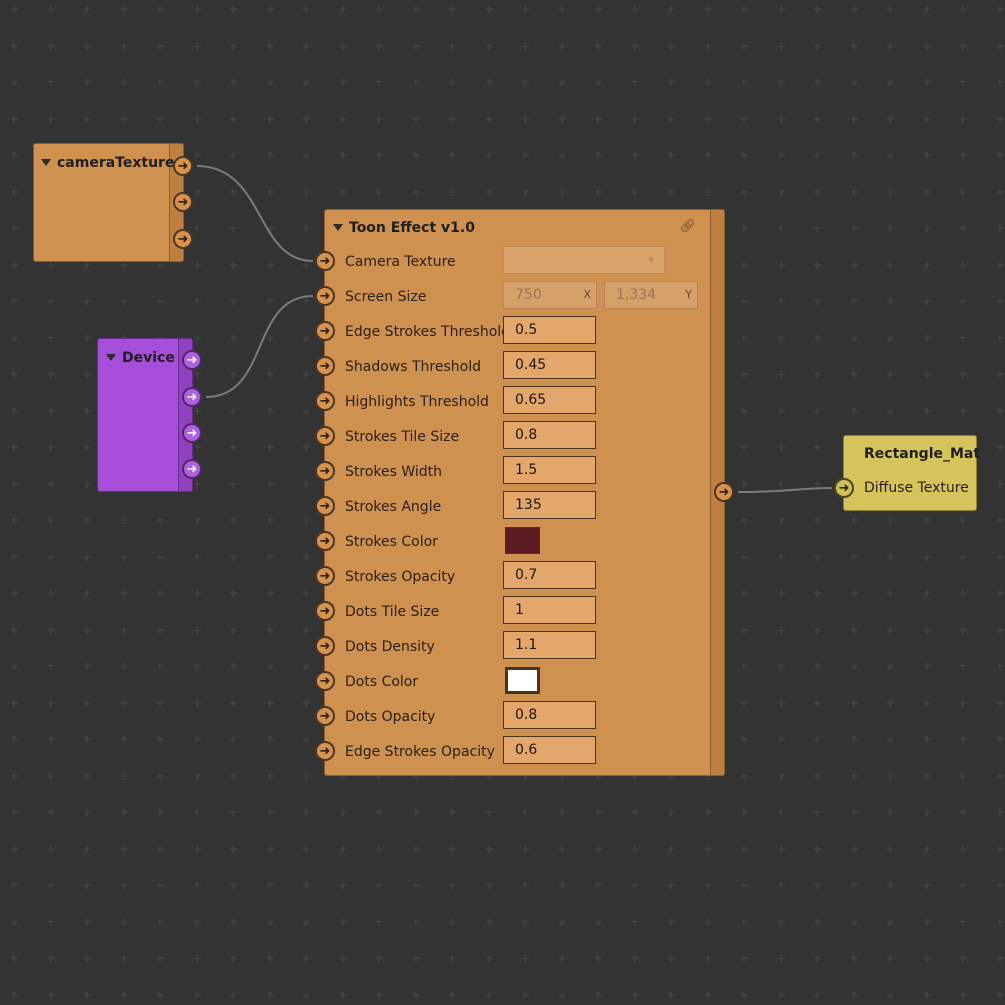  I want to click on input-port-strokes-angle: ➜, so click(325, 506).